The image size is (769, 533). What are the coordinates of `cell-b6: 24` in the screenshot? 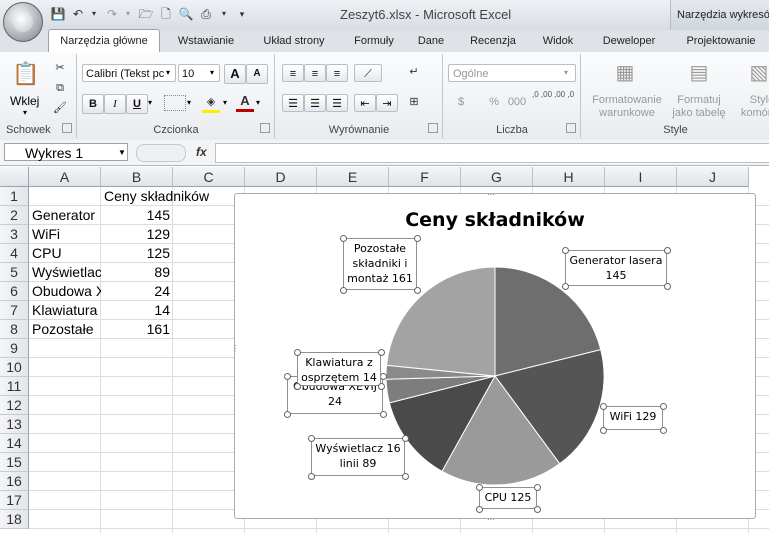 It's located at (137, 291).